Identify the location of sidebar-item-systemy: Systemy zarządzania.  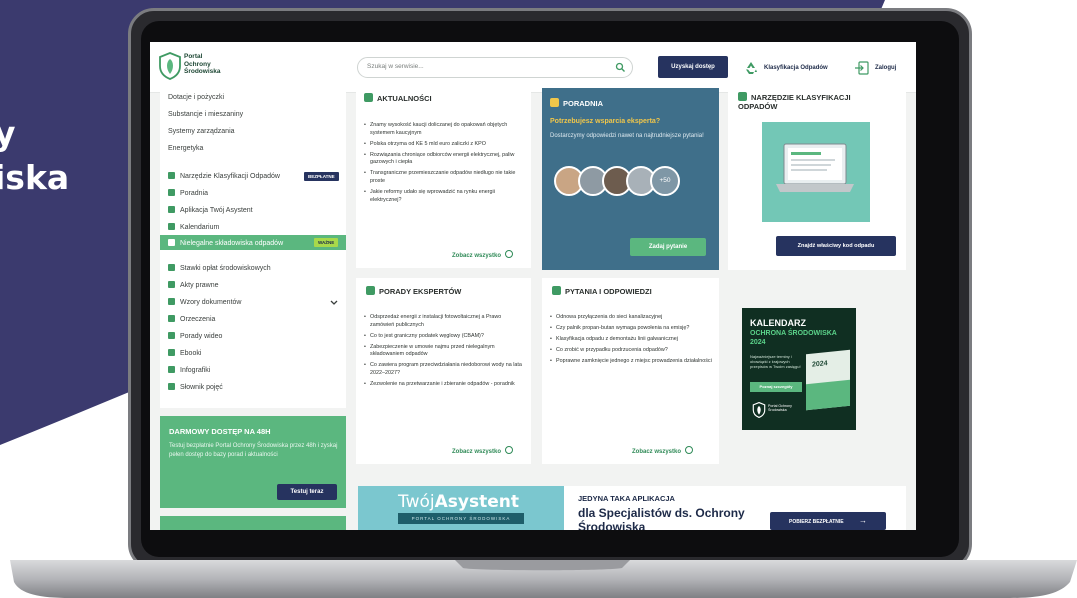
(201, 131).